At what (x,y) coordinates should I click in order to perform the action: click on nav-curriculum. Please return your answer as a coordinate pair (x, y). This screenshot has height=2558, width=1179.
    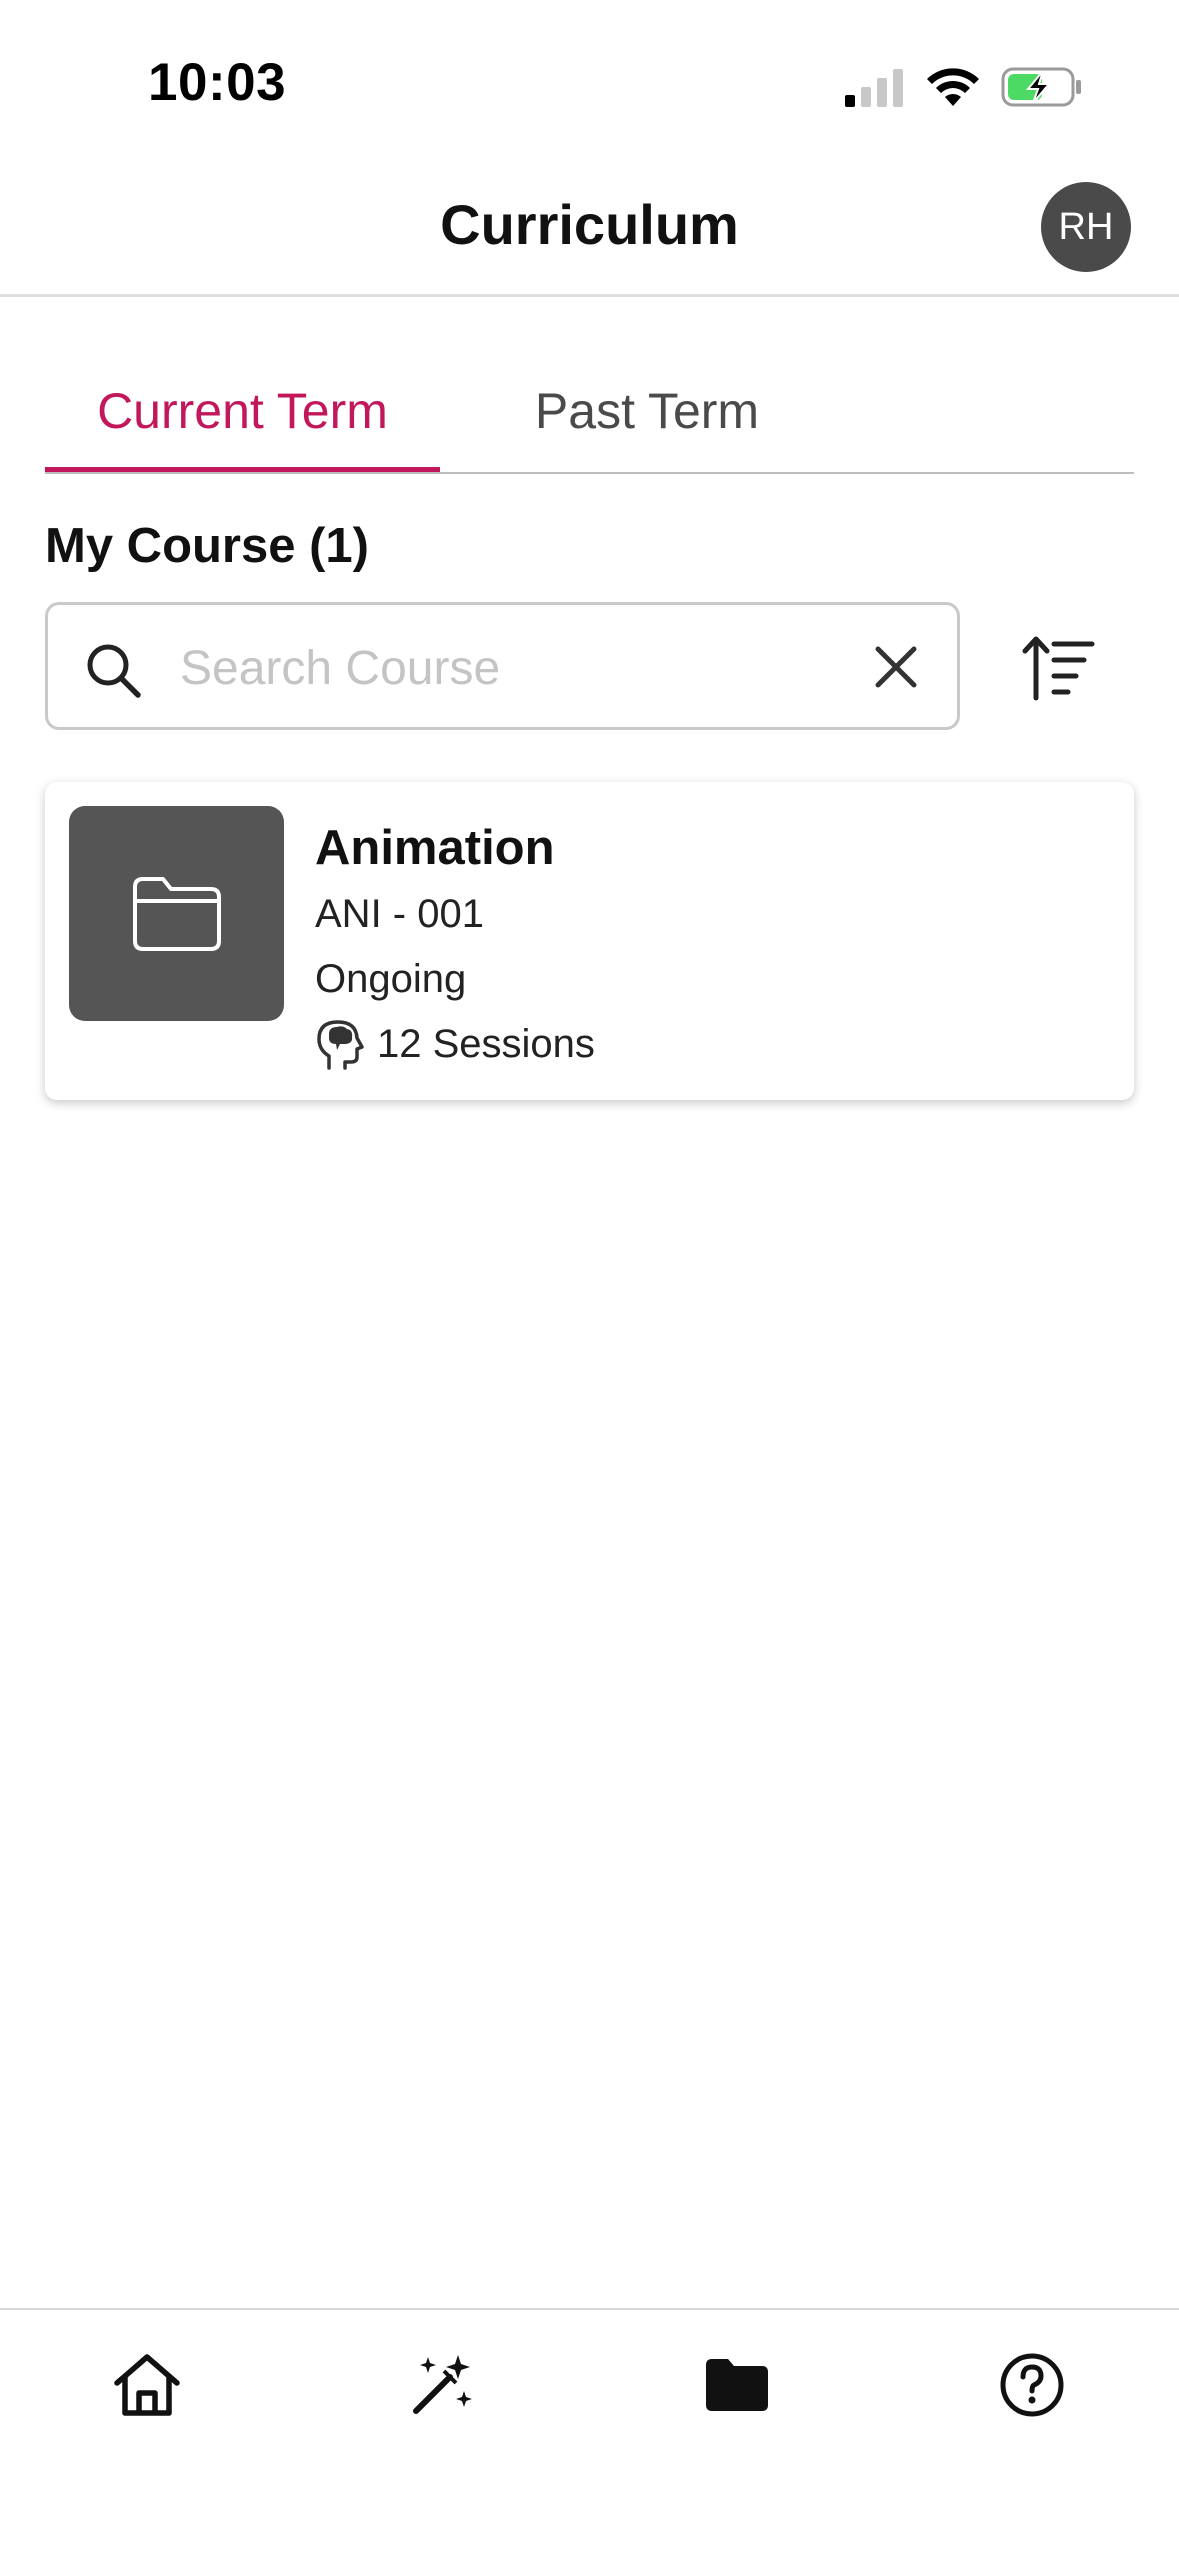
    Looking at the image, I should click on (737, 2385).